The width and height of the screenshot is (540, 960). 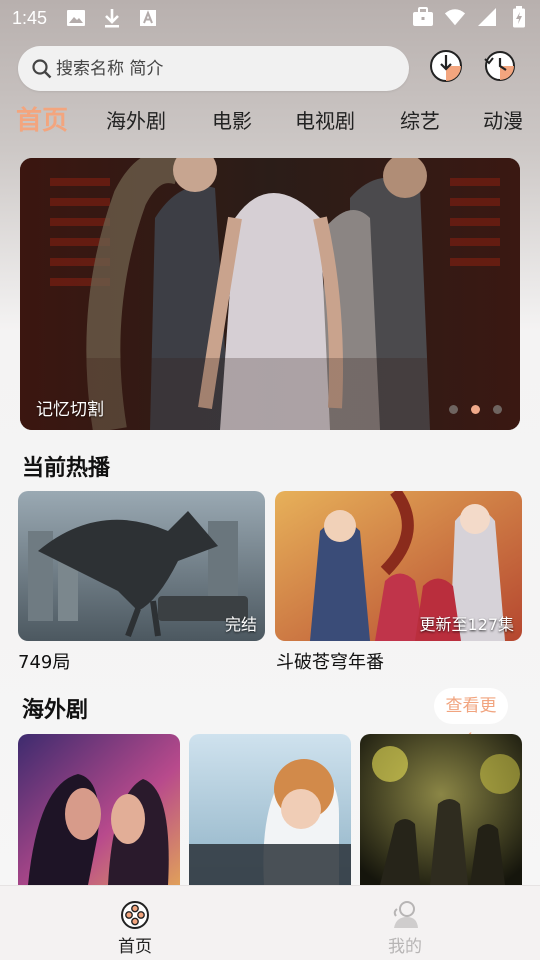 I want to click on history-button, so click(x=499, y=66).